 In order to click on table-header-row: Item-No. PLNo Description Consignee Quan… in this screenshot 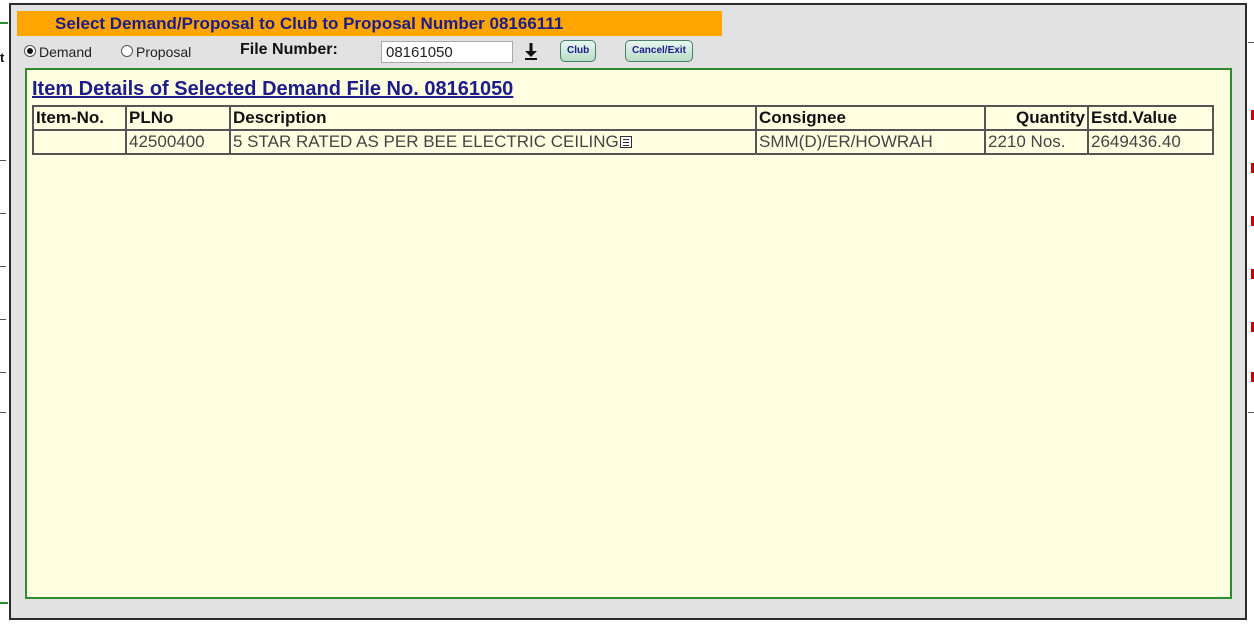, I will do `click(623, 118)`.